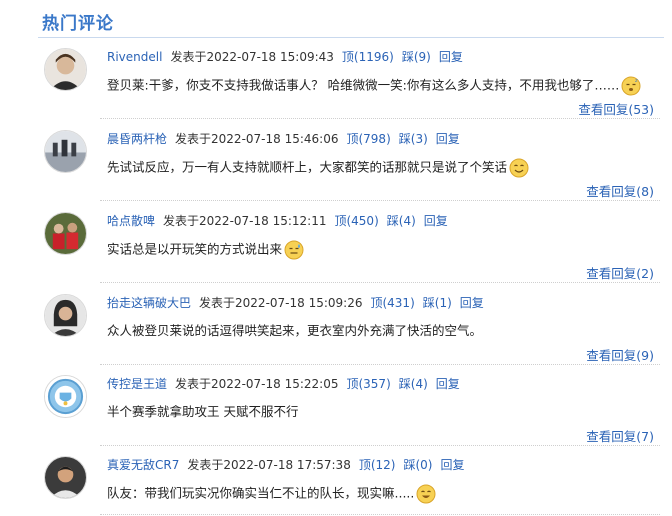  I want to click on upvote-link: 顶(798), so click(368, 139).